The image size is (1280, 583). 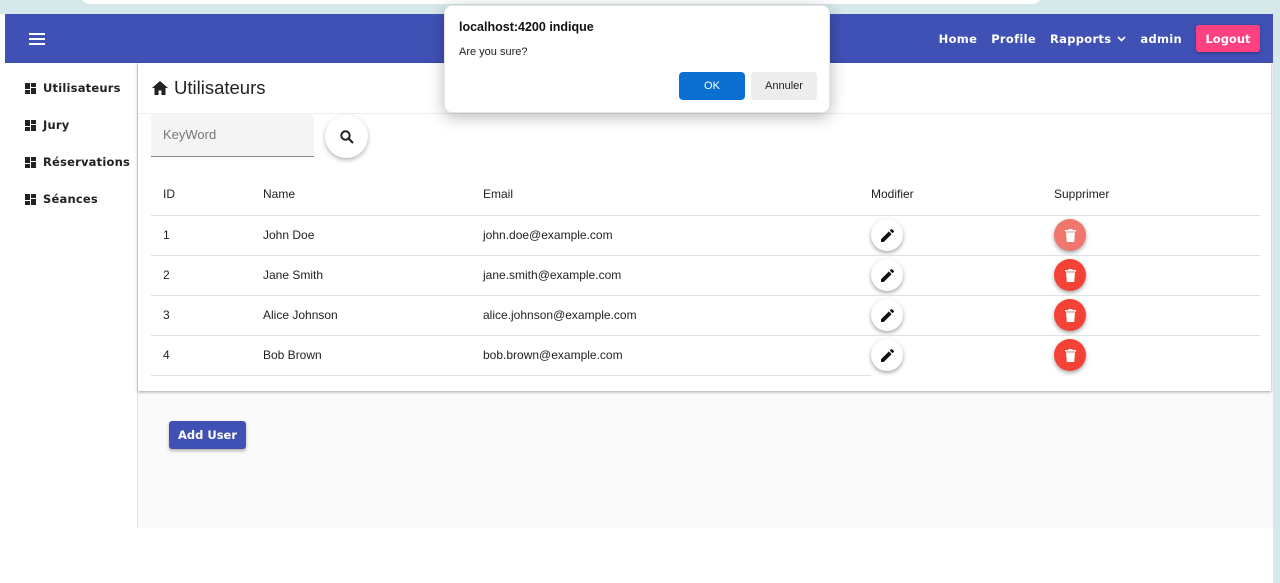 I want to click on logout-button: Logout, so click(x=1228, y=38).